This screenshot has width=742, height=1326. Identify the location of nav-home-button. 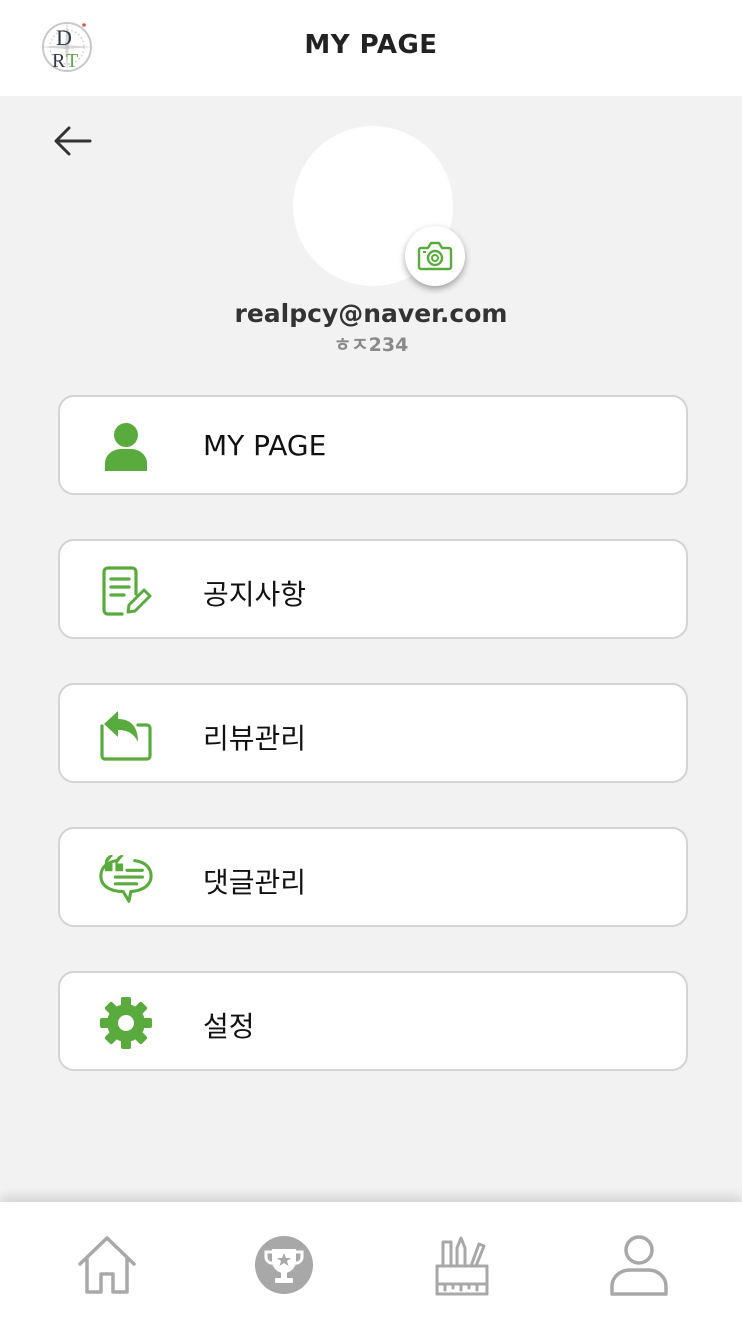
(107, 1265).